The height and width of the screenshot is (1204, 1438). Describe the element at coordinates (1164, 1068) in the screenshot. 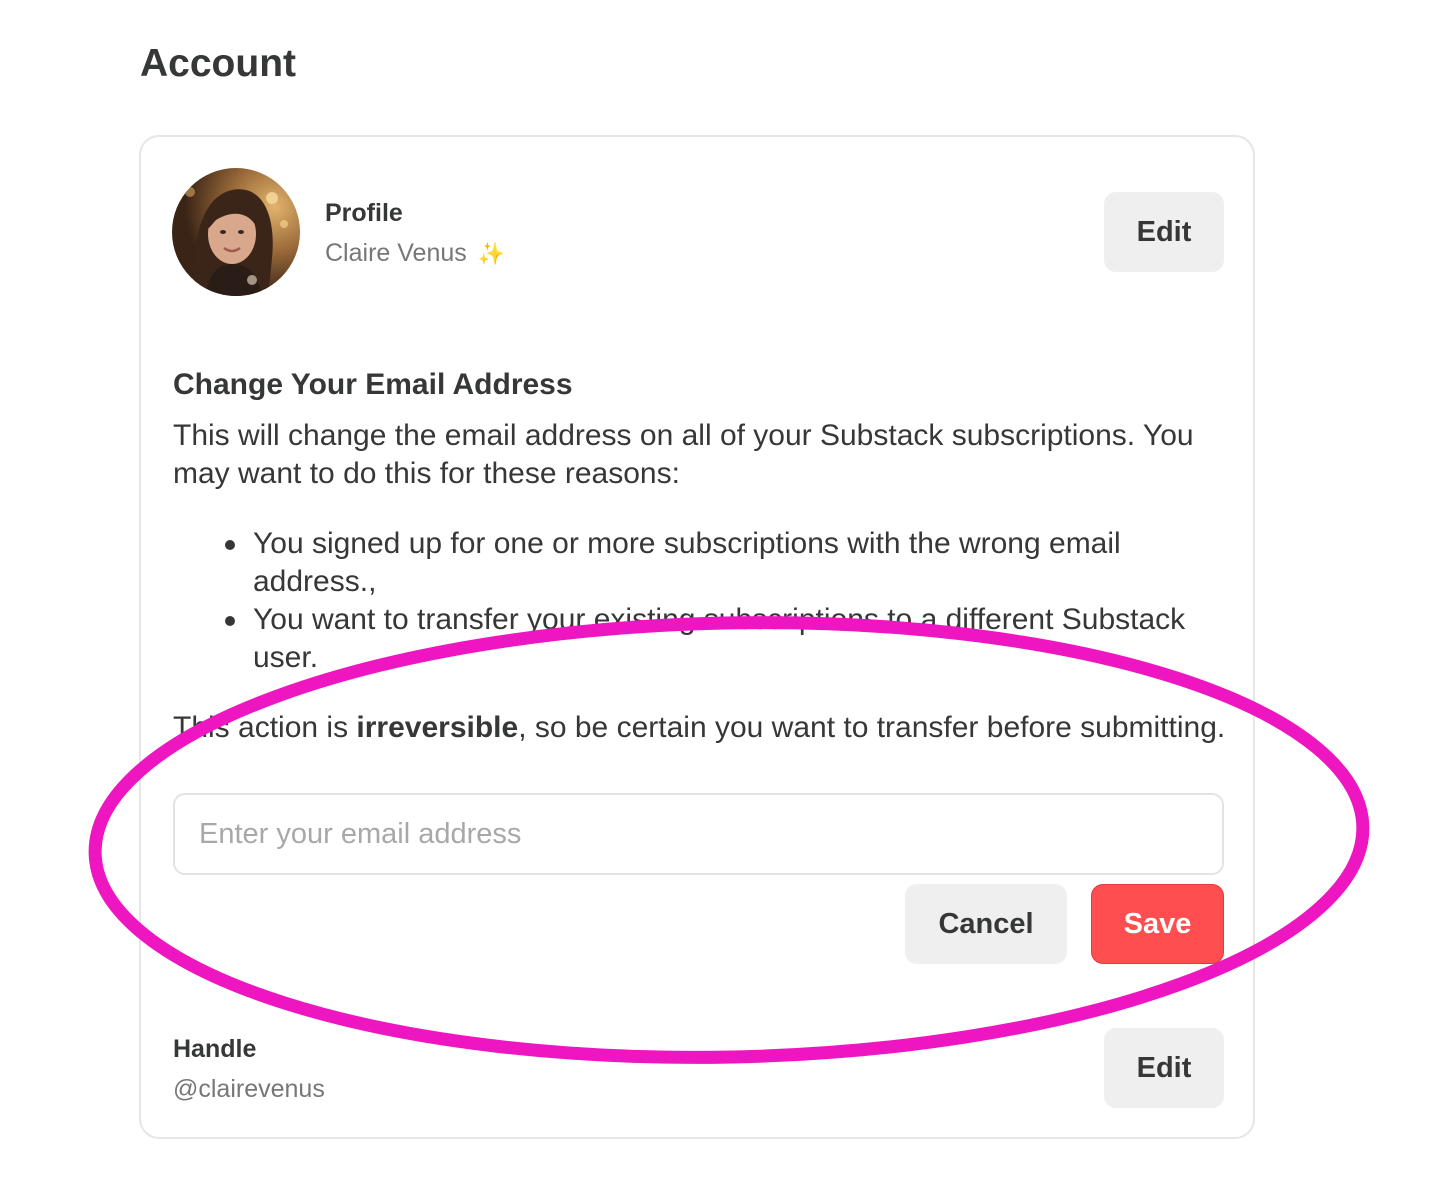

I see `edit-handle-button: Edit` at that location.